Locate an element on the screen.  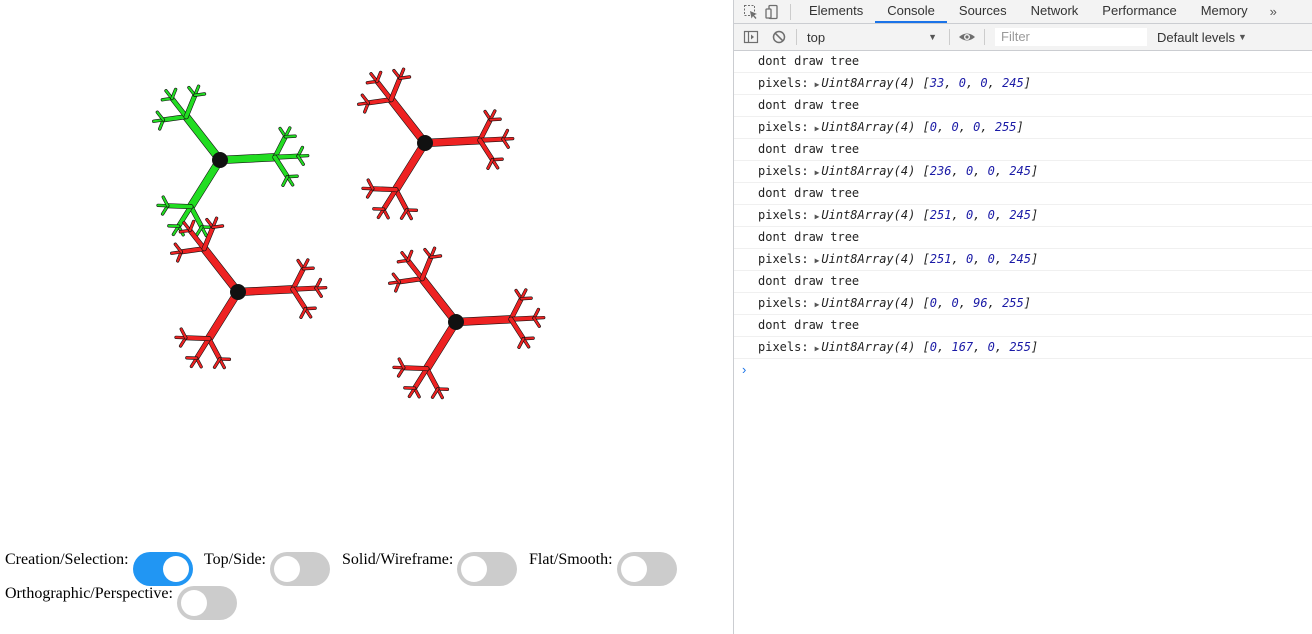
console-prompt: › is located at coordinates (1023, 370).